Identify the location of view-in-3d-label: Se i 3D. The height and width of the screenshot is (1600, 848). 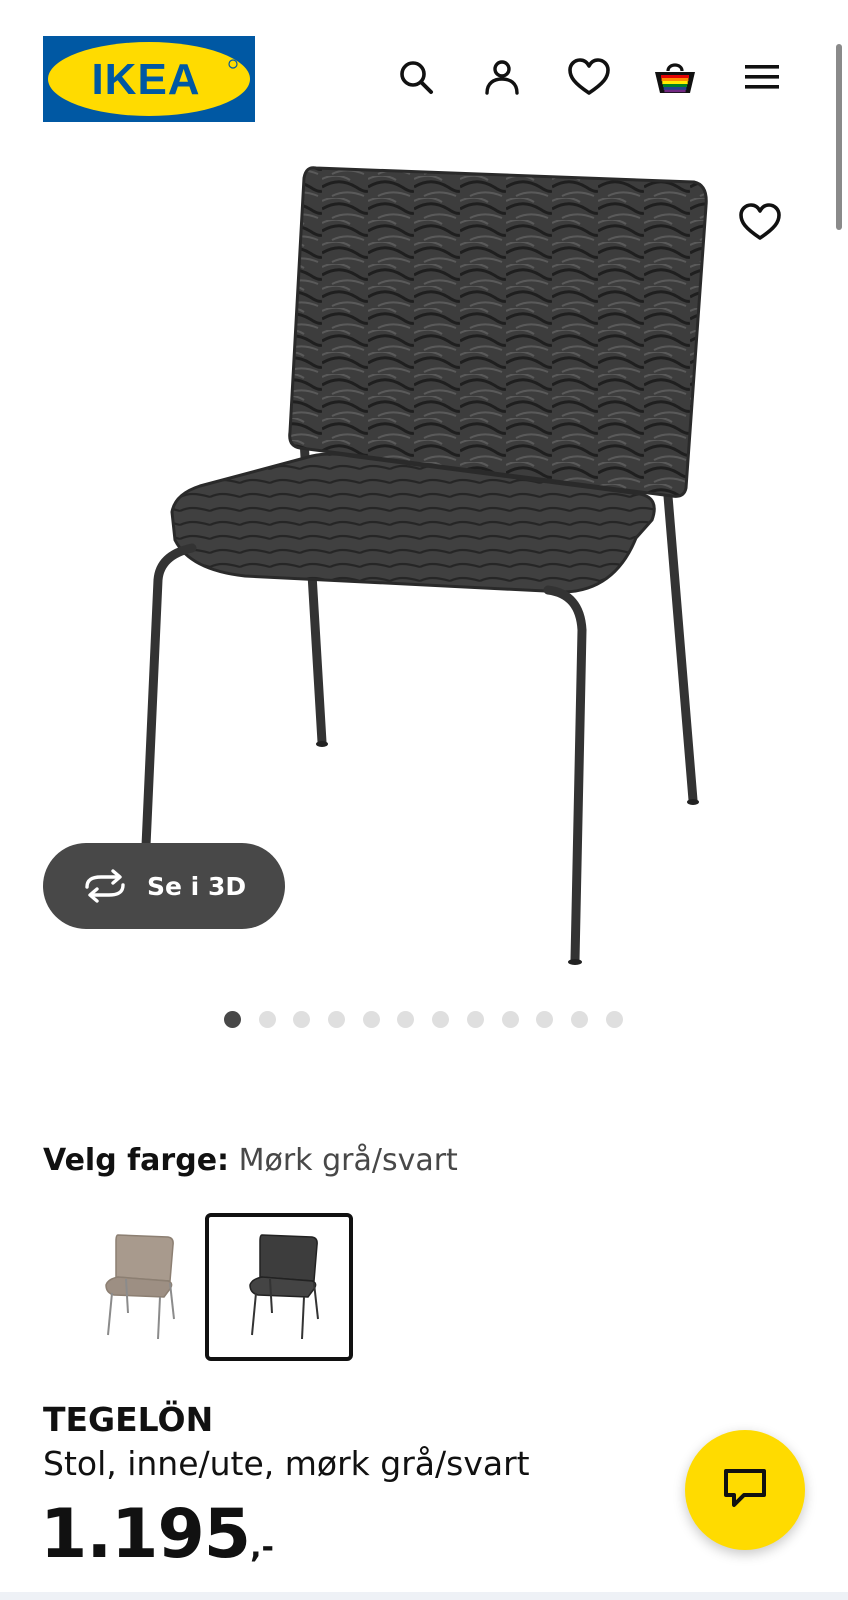
(197, 886).